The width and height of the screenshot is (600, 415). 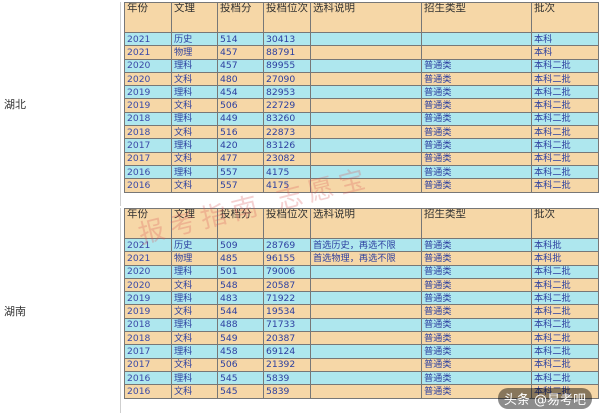 I want to click on header-subject: 文理, so click(x=194, y=17).